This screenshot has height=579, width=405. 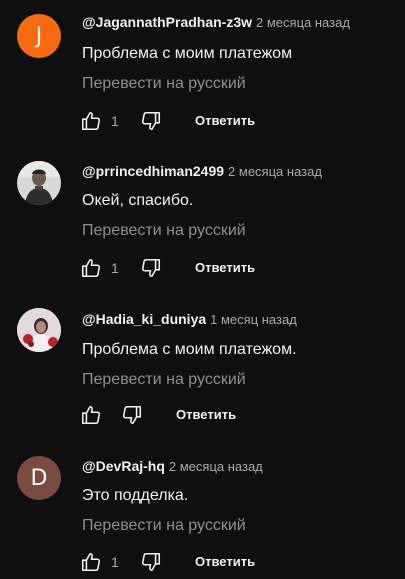 I want to click on avatar: D, so click(x=39, y=478).